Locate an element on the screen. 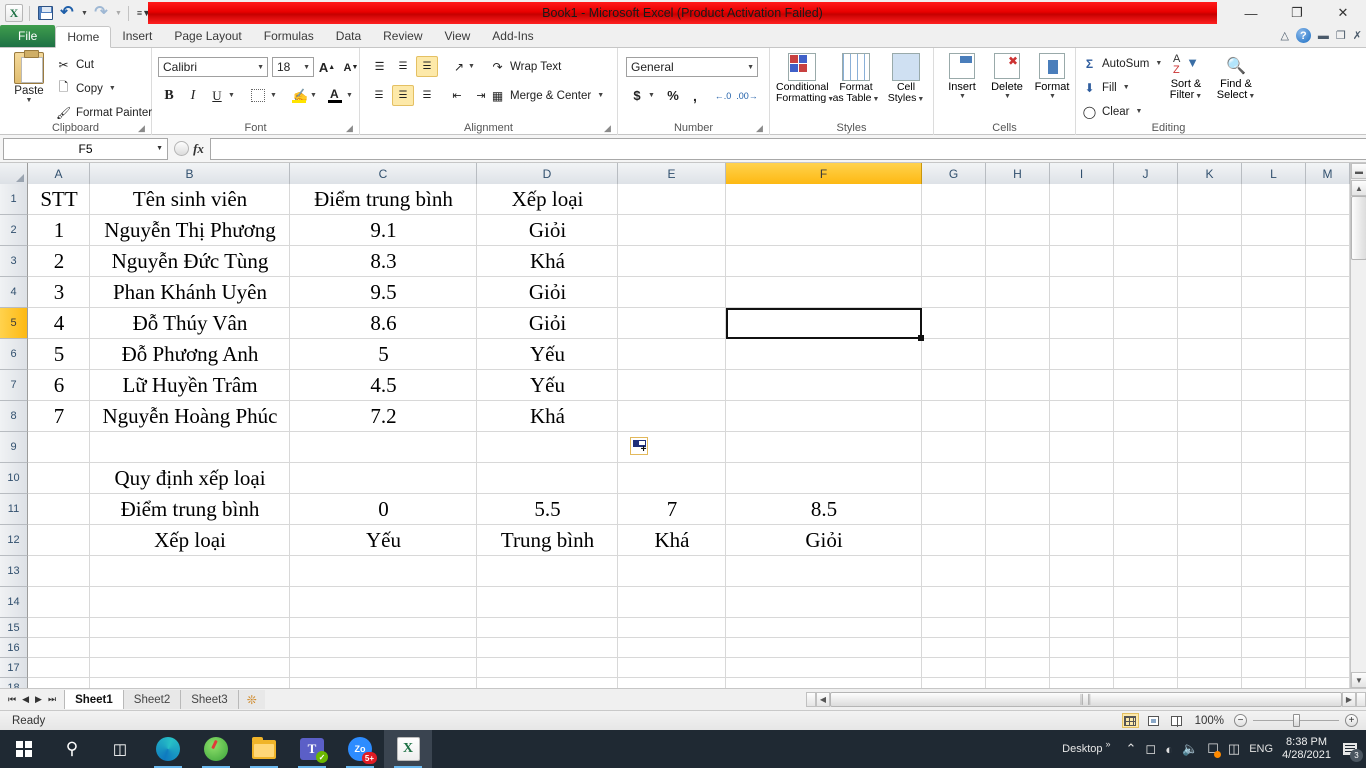 The width and height of the screenshot is (1366, 768). cell-I5 is located at coordinates (1082, 323).